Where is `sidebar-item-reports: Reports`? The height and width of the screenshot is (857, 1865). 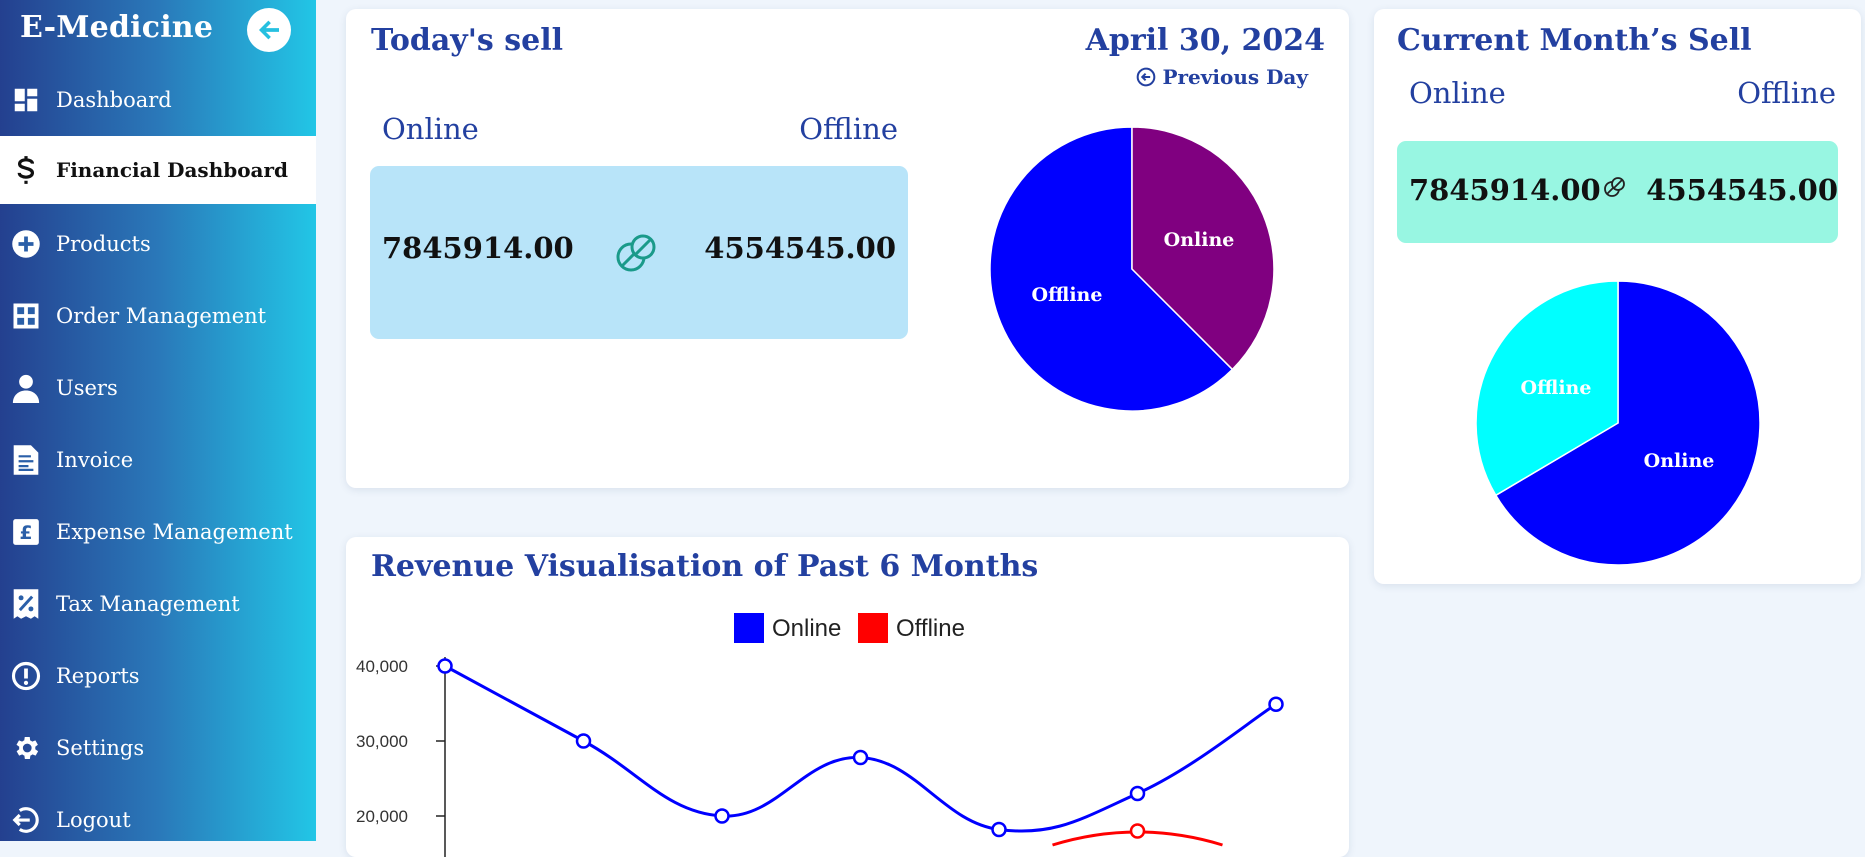
sidebar-item-reports: Reports is located at coordinates (158, 676).